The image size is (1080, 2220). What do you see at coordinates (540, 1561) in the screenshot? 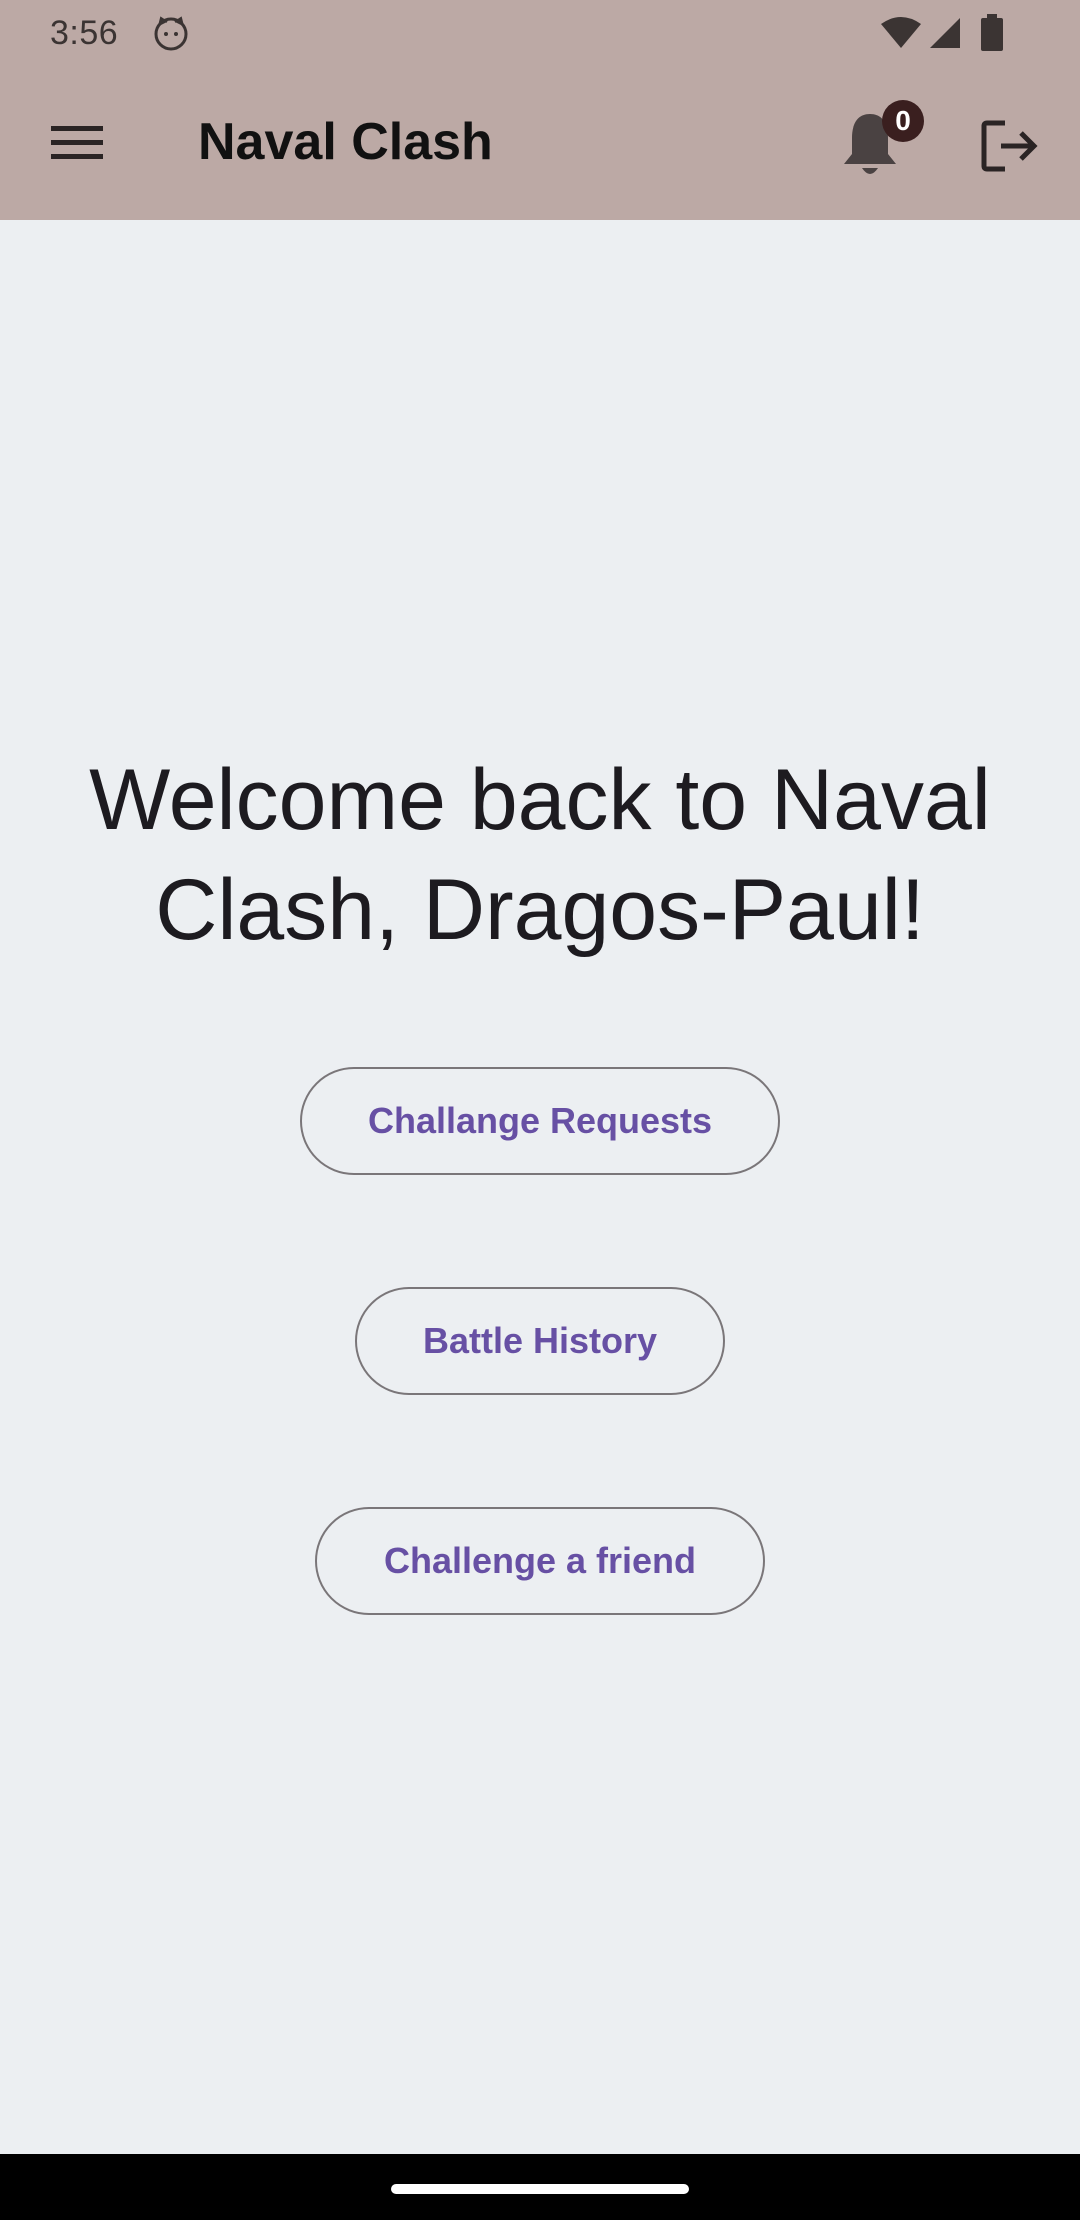
I see `challenge-friend-button: Challenge a friend` at bounding box center [540, 1561].